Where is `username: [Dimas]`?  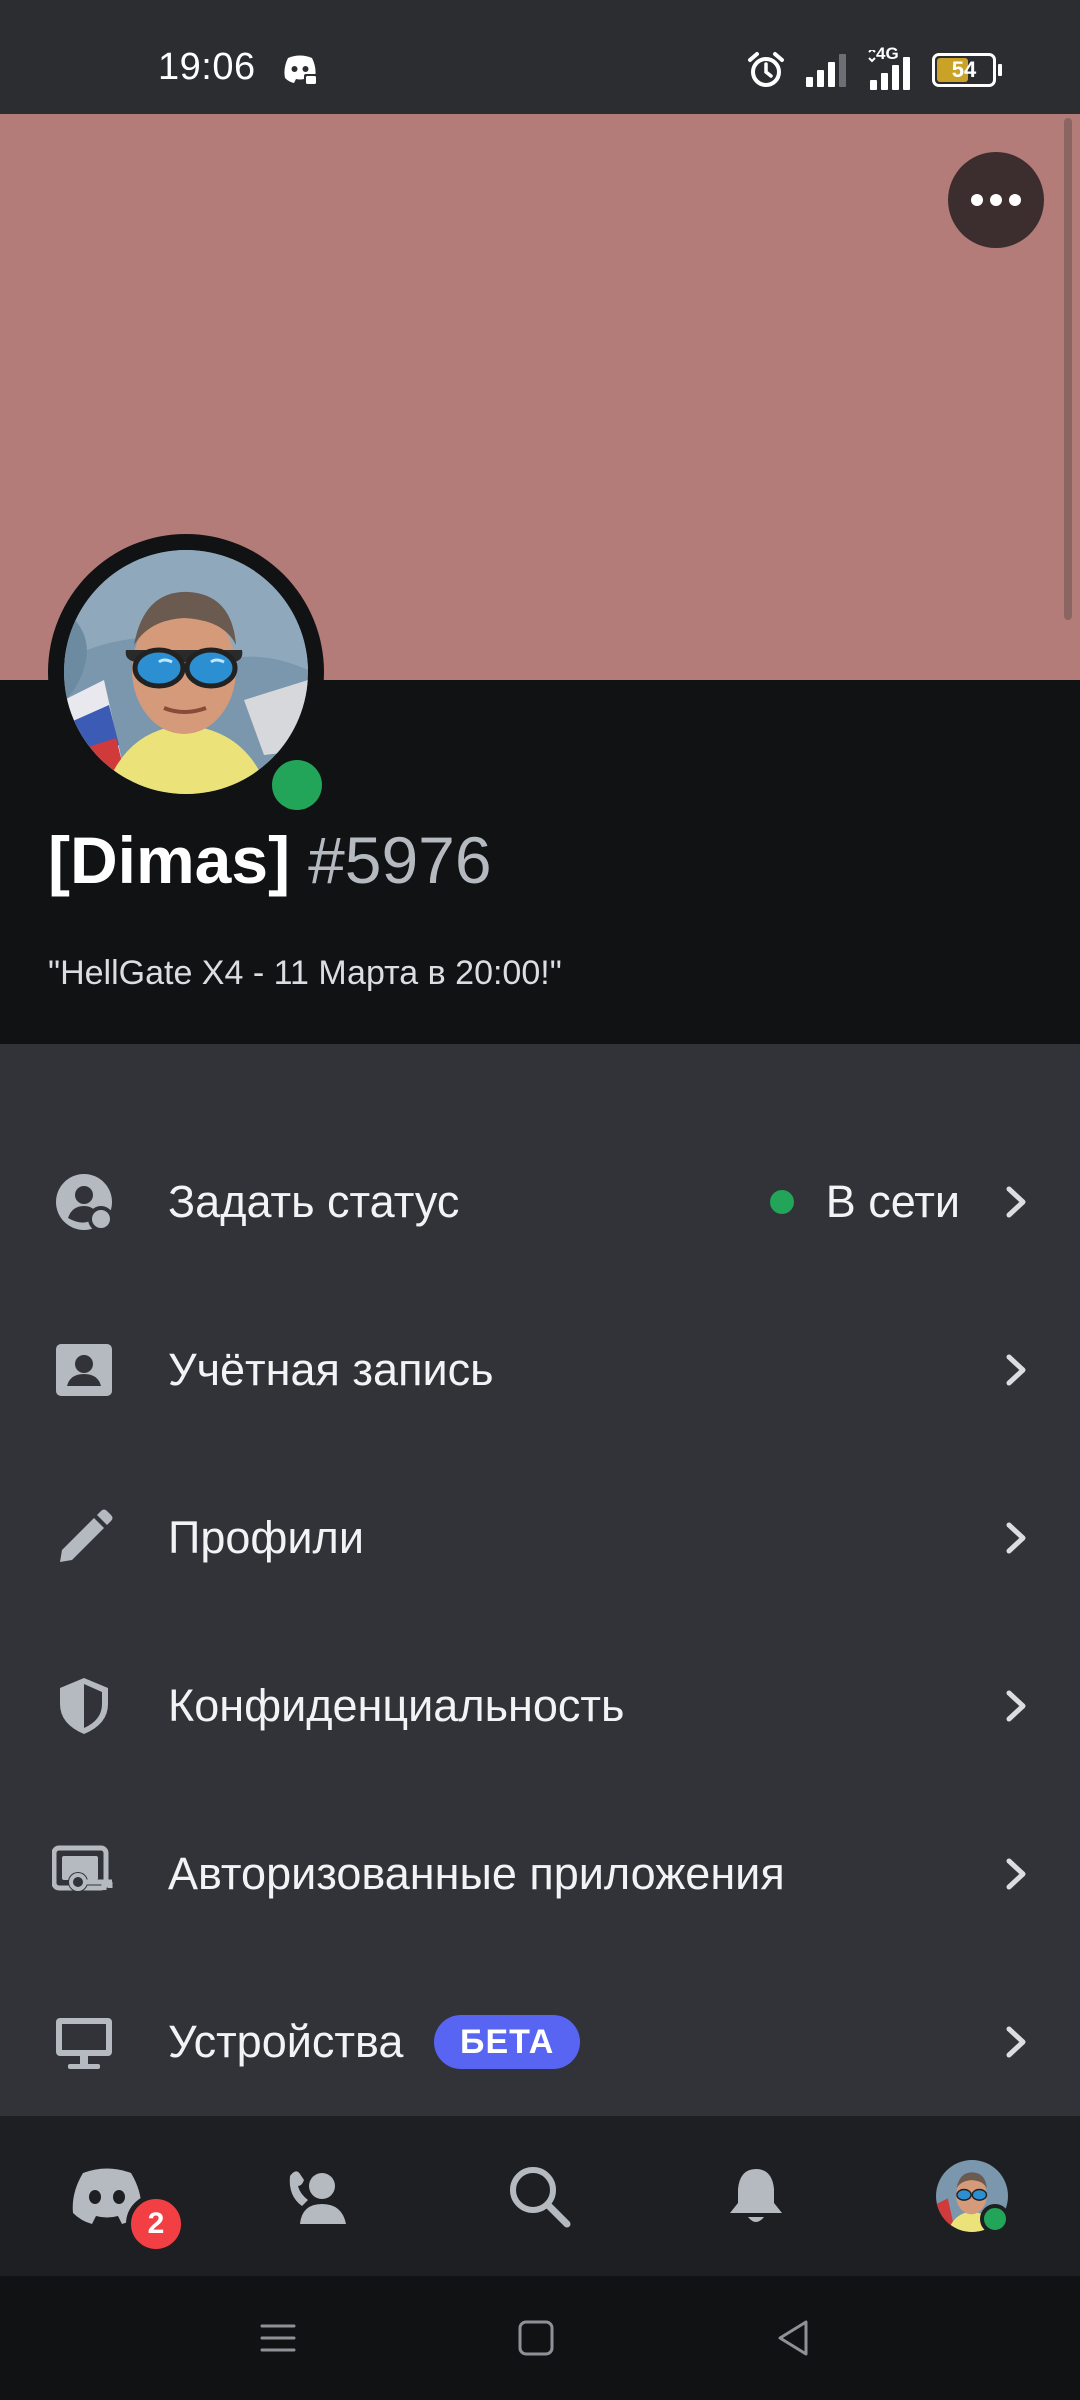
username: [Dimas] is located at coordinates (169, 860).